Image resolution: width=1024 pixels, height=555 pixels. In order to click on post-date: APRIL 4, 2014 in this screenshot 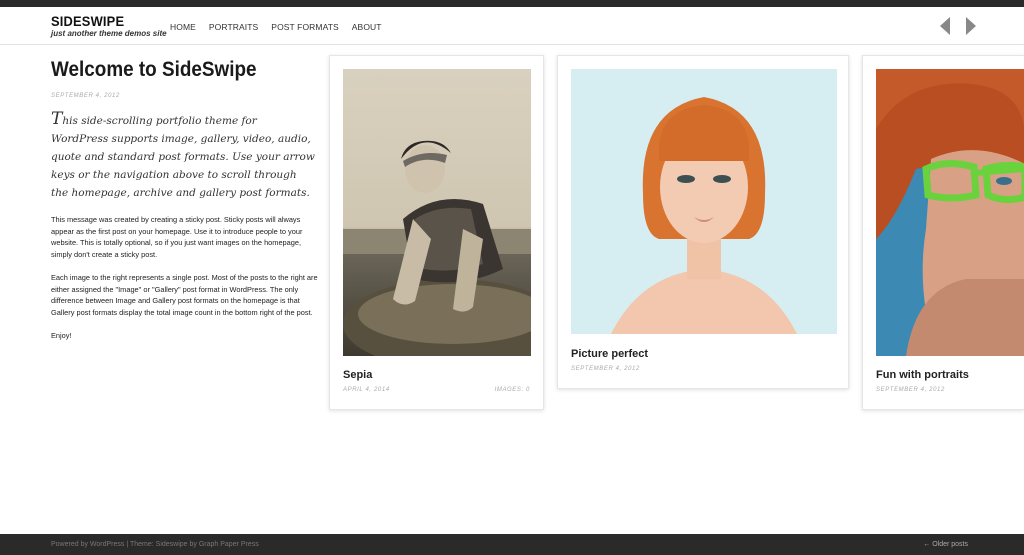, I will do `click(366, 390)`.